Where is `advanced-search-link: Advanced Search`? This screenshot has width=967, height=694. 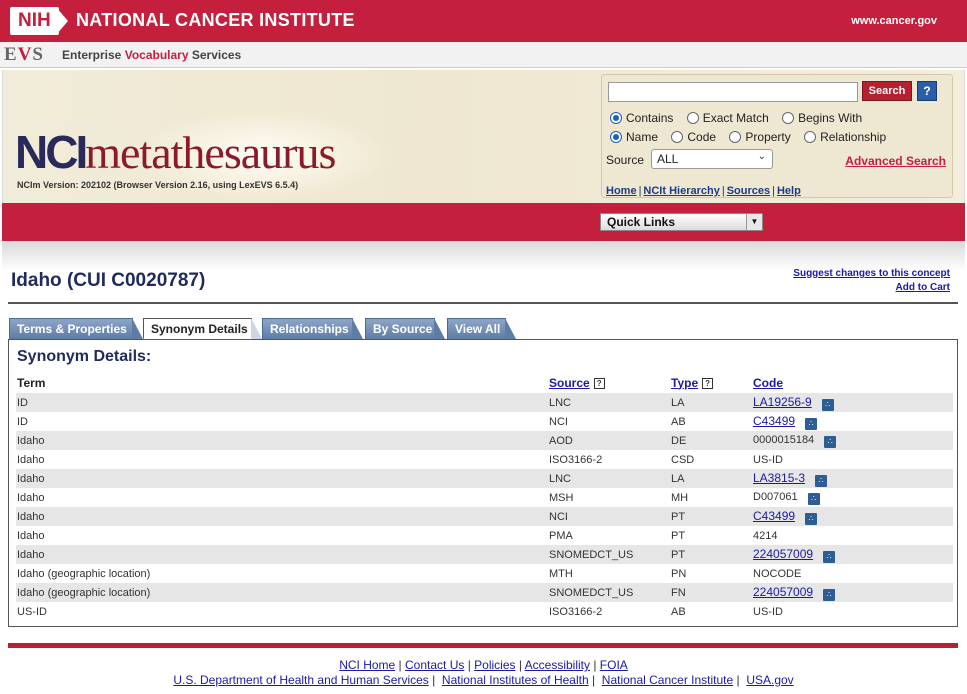 advanced-search-link: Advanced Search is located at coordinates (895, 161).